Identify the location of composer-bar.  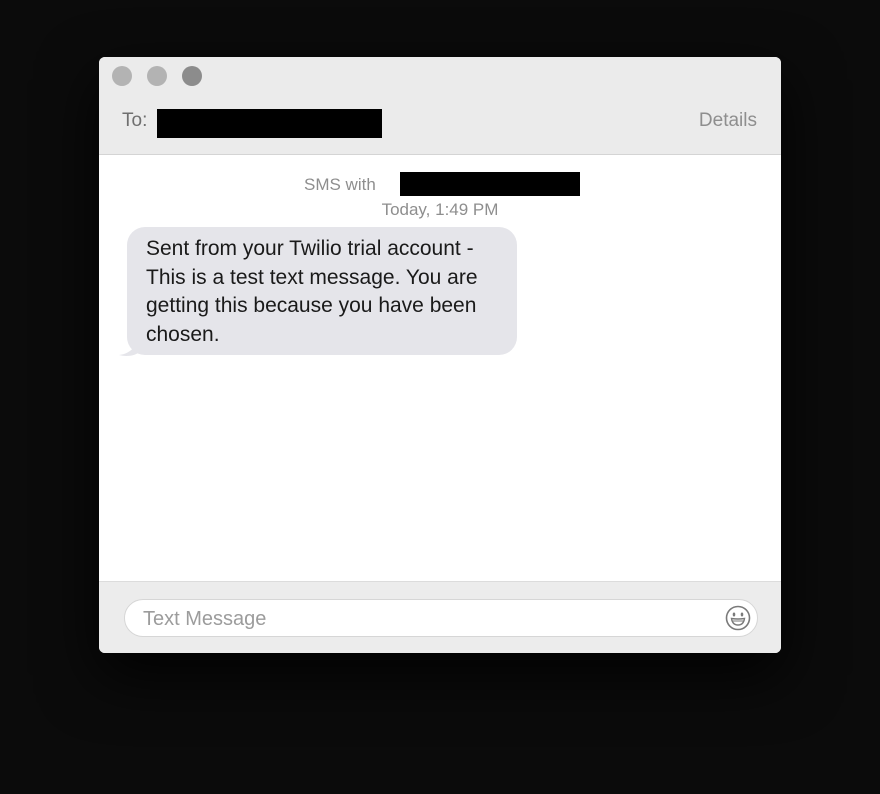
(440, 617).